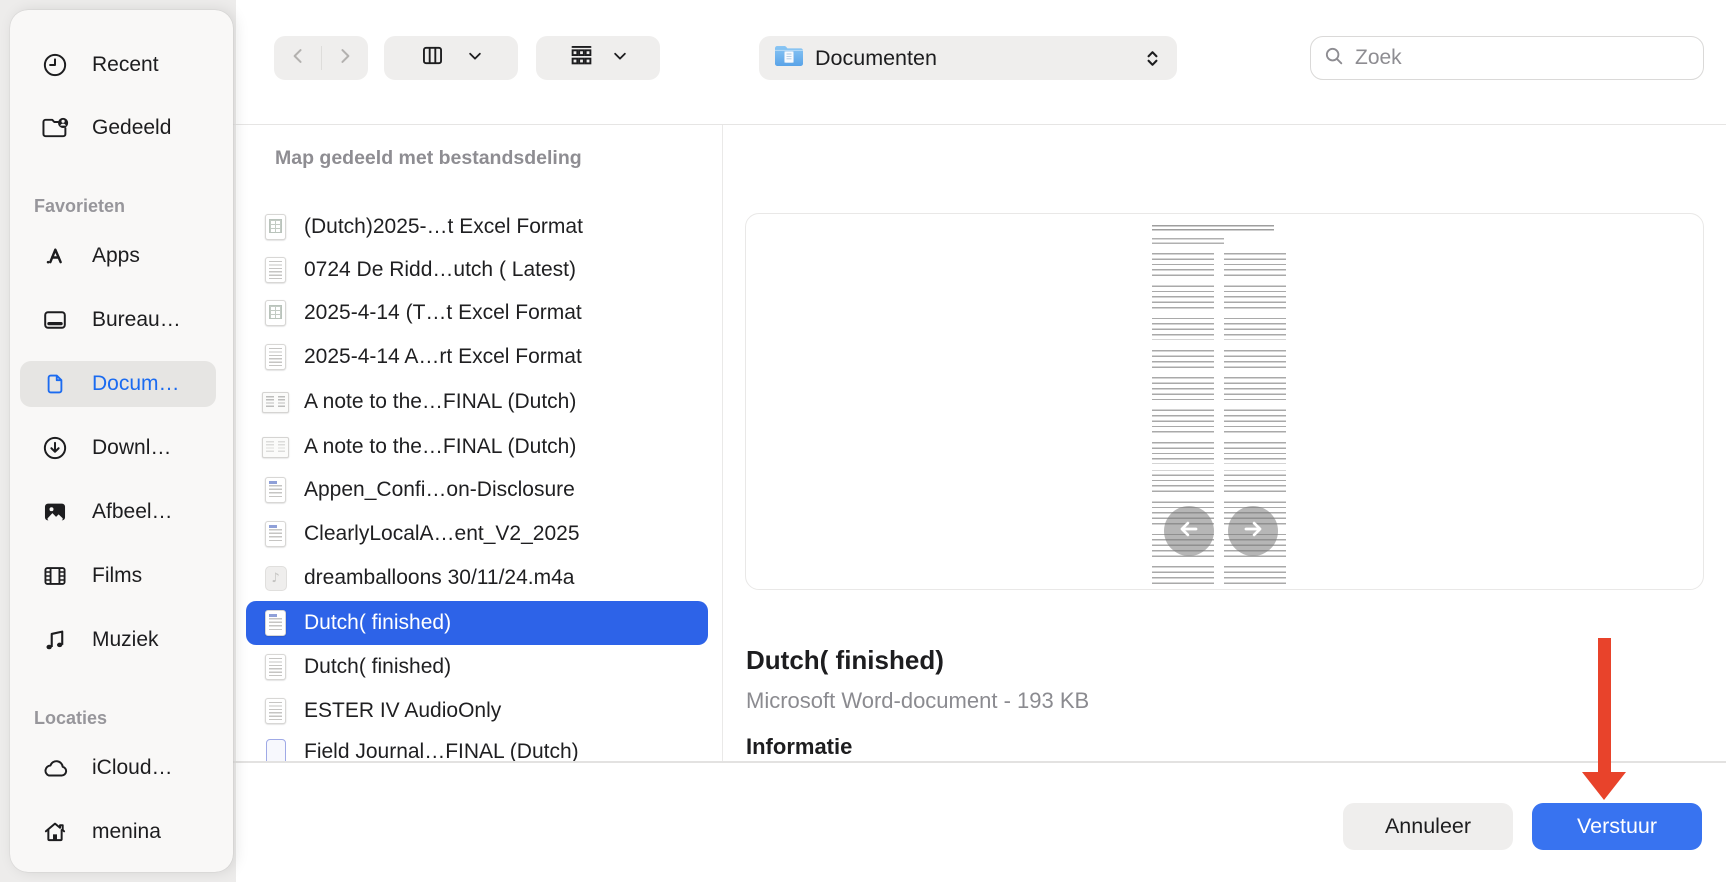 This screenshot has height=882, width=1726. I want to click on home-icon, so click(55, 832).